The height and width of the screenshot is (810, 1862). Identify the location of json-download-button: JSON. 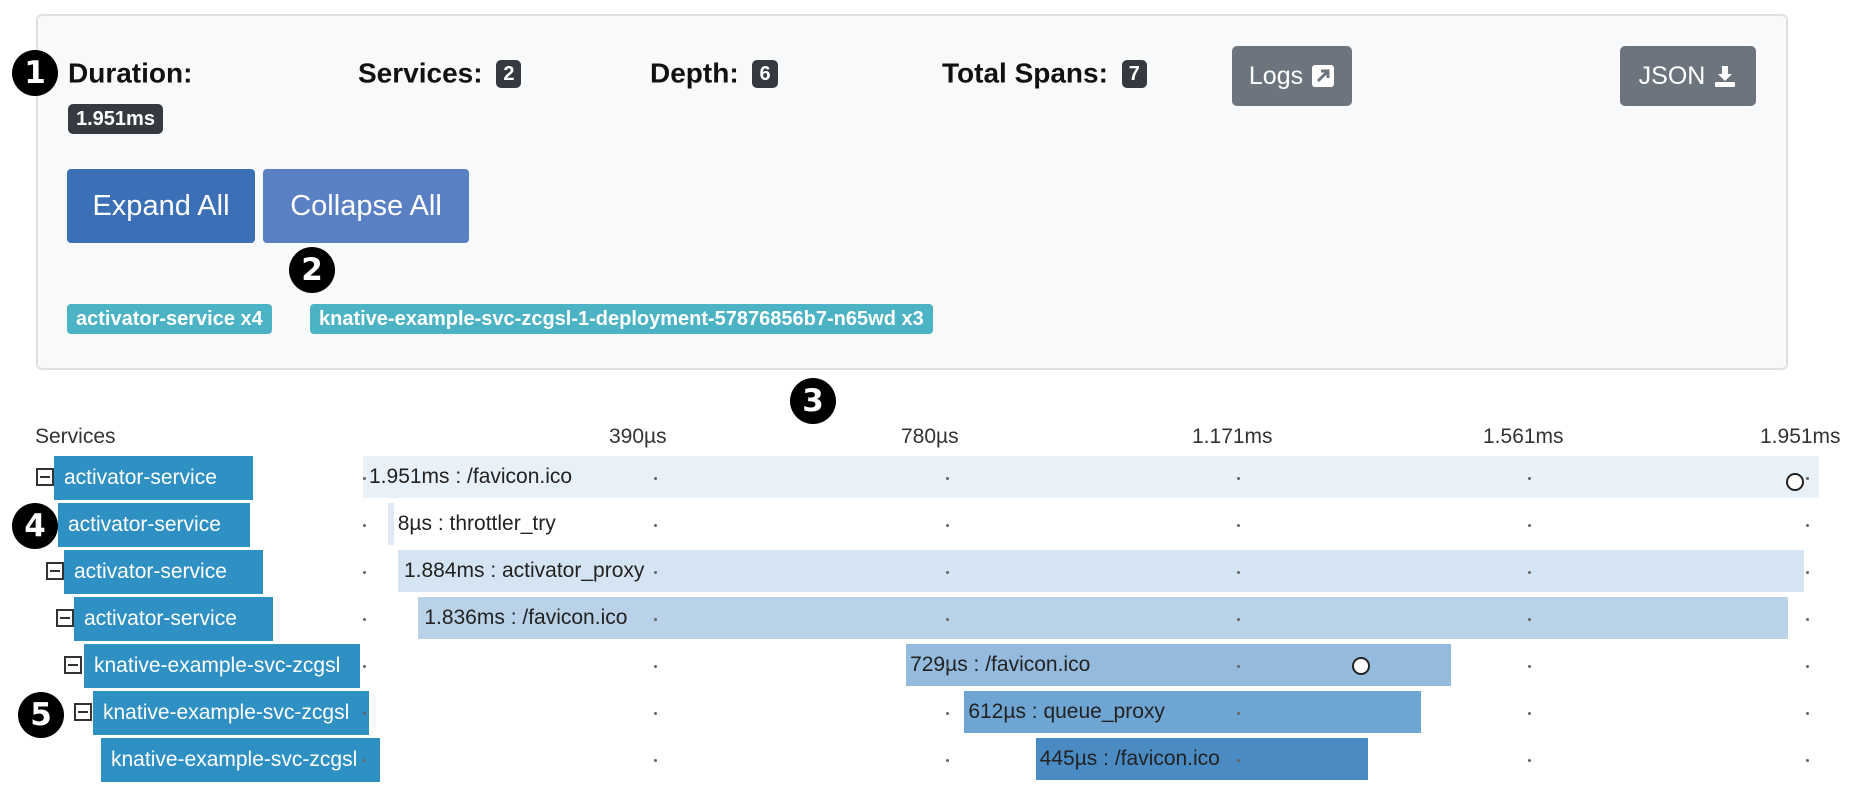
(1688, 76).